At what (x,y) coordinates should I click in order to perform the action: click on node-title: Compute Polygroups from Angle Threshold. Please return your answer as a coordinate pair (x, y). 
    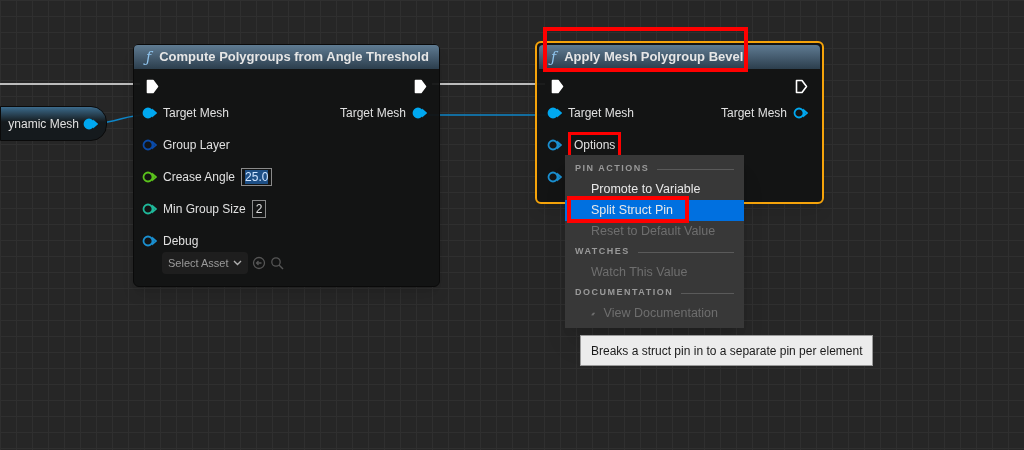
    Looking at the image, I should click on (294, 57).